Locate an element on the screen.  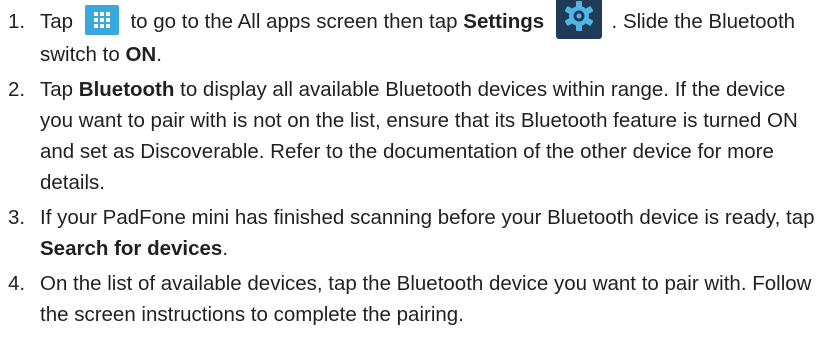
settings-gear-icon is located at coordinates (578, 19).